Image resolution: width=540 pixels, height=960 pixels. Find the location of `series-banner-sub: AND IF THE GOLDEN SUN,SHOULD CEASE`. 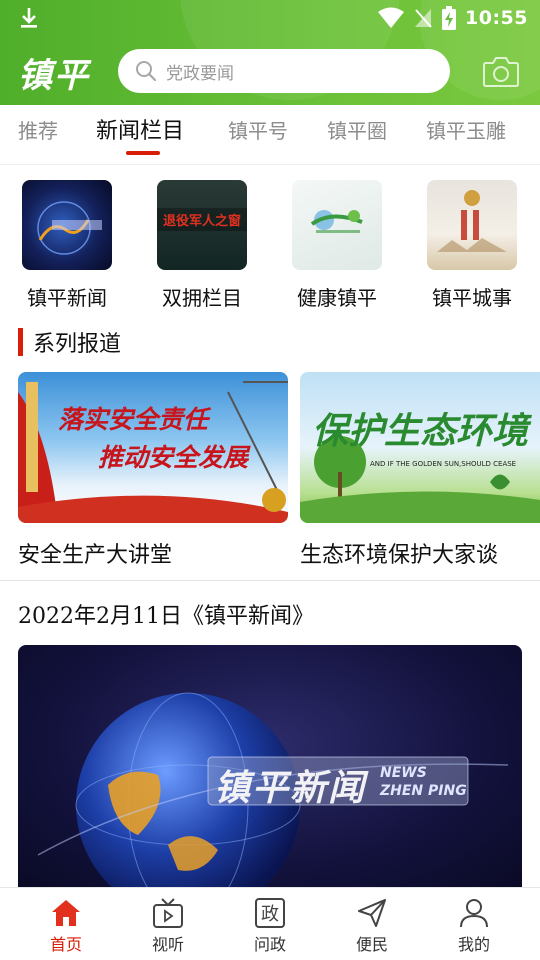

series-banner-sub: AND IF THE GOLDEN SUN,SHOULD CEASE is located at coordinates (443, 464).